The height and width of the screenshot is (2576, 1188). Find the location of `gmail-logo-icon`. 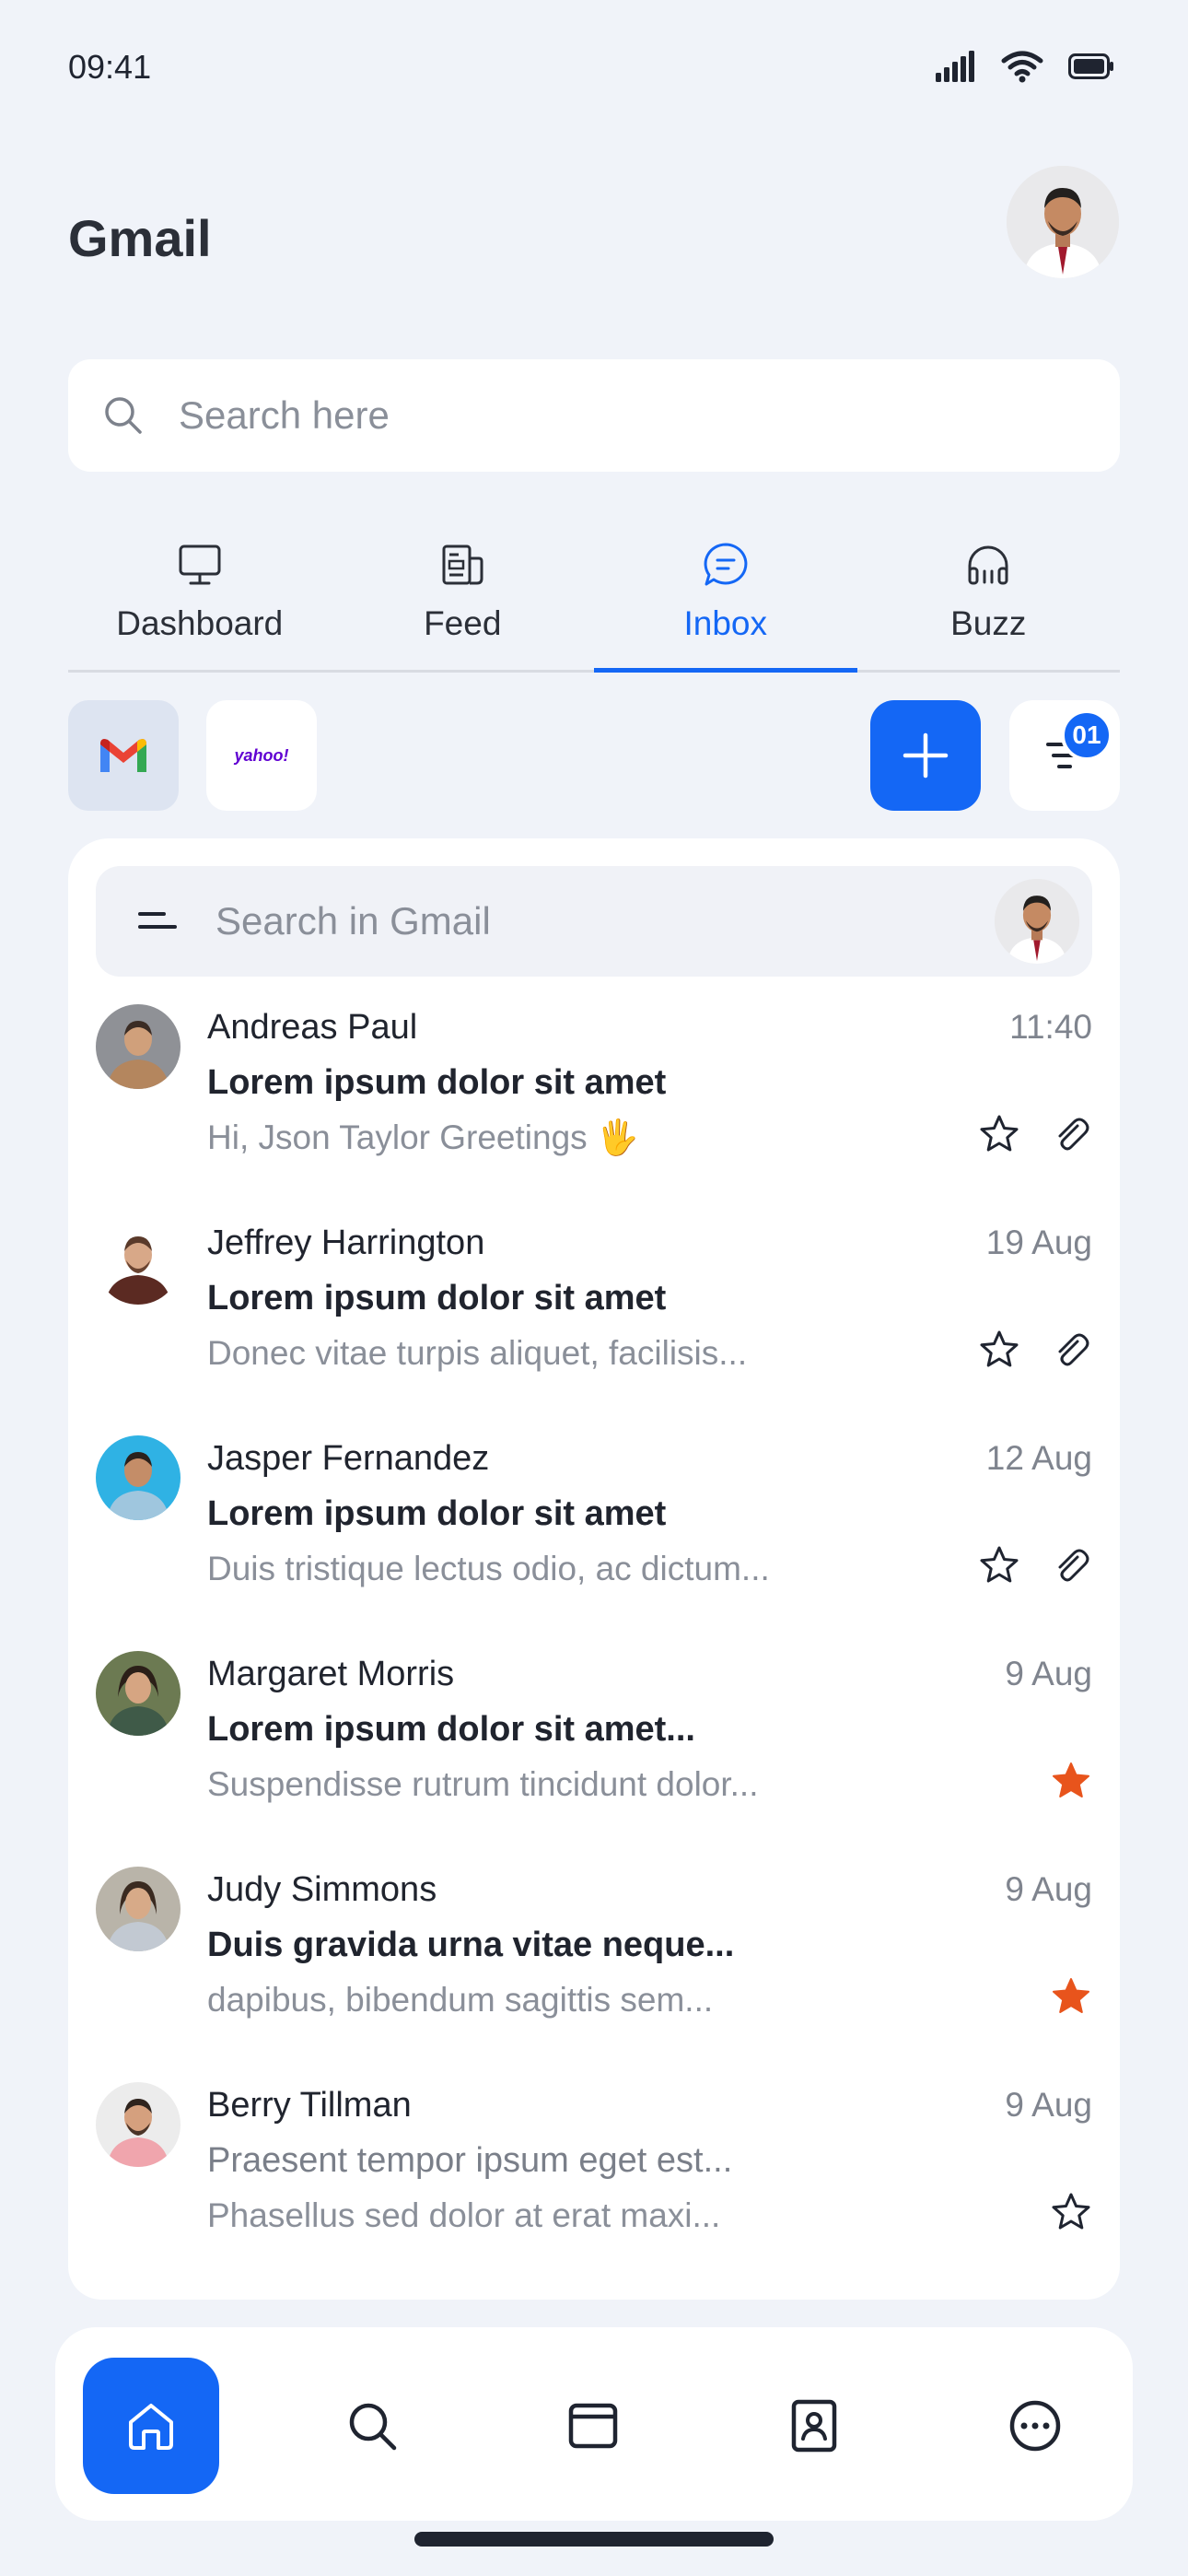

gmail-logo-icon is located at coordinates (123, 755).